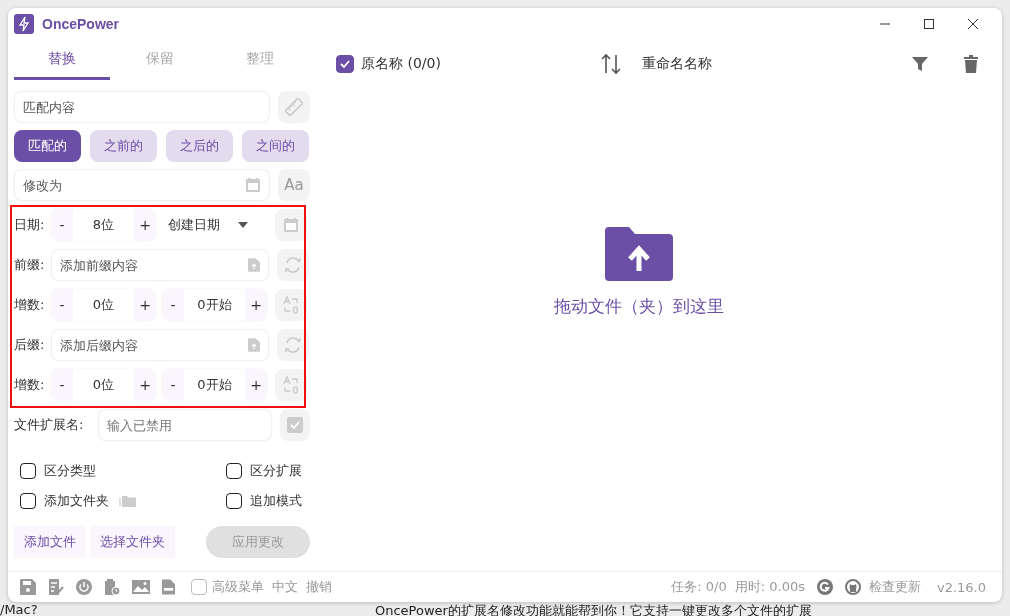 Image resolution: width=1010 pixels, height=616 pixels. Describe the element at coordinates (160, 265) in the screenshot. I see `text-field: 添加前缀内容` at that location.